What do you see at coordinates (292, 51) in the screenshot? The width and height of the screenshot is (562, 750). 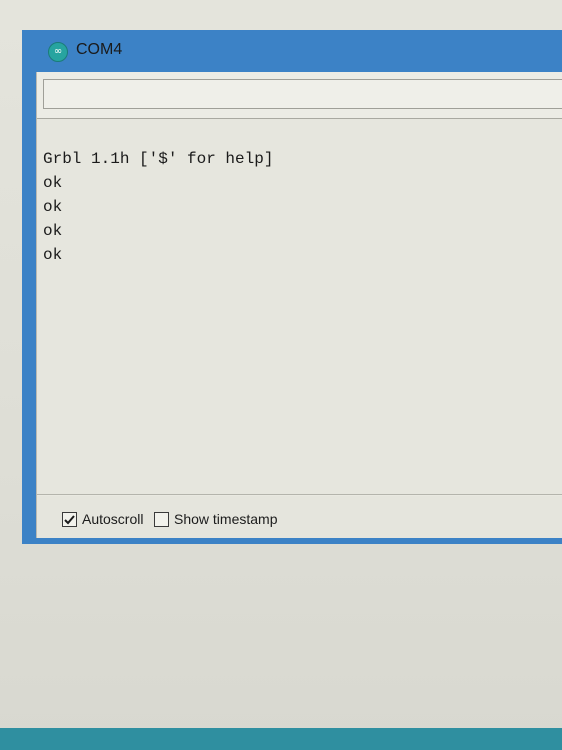 I see `title-bar: ∞ COM4` at bounding box center [292, 51].